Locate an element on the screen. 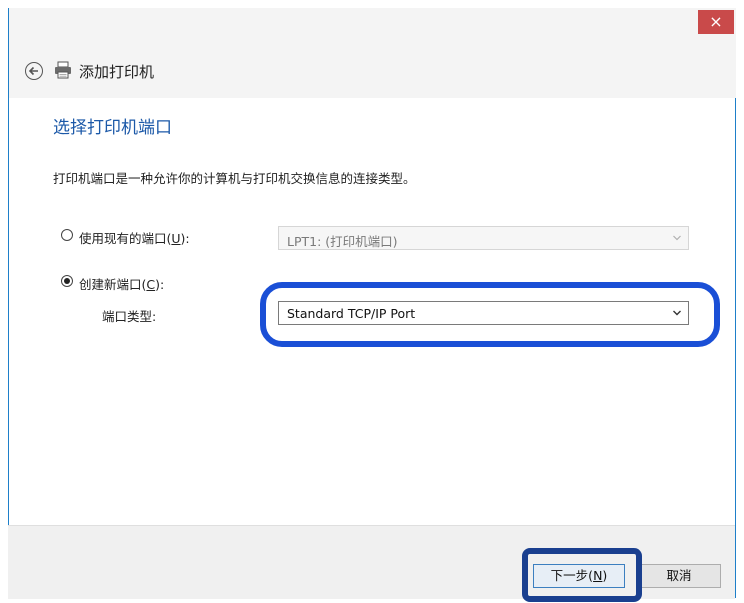 The height and width of the screenshot is (603, 744). use-existing-label-suffix: ): is located at coordinates (185, 238).